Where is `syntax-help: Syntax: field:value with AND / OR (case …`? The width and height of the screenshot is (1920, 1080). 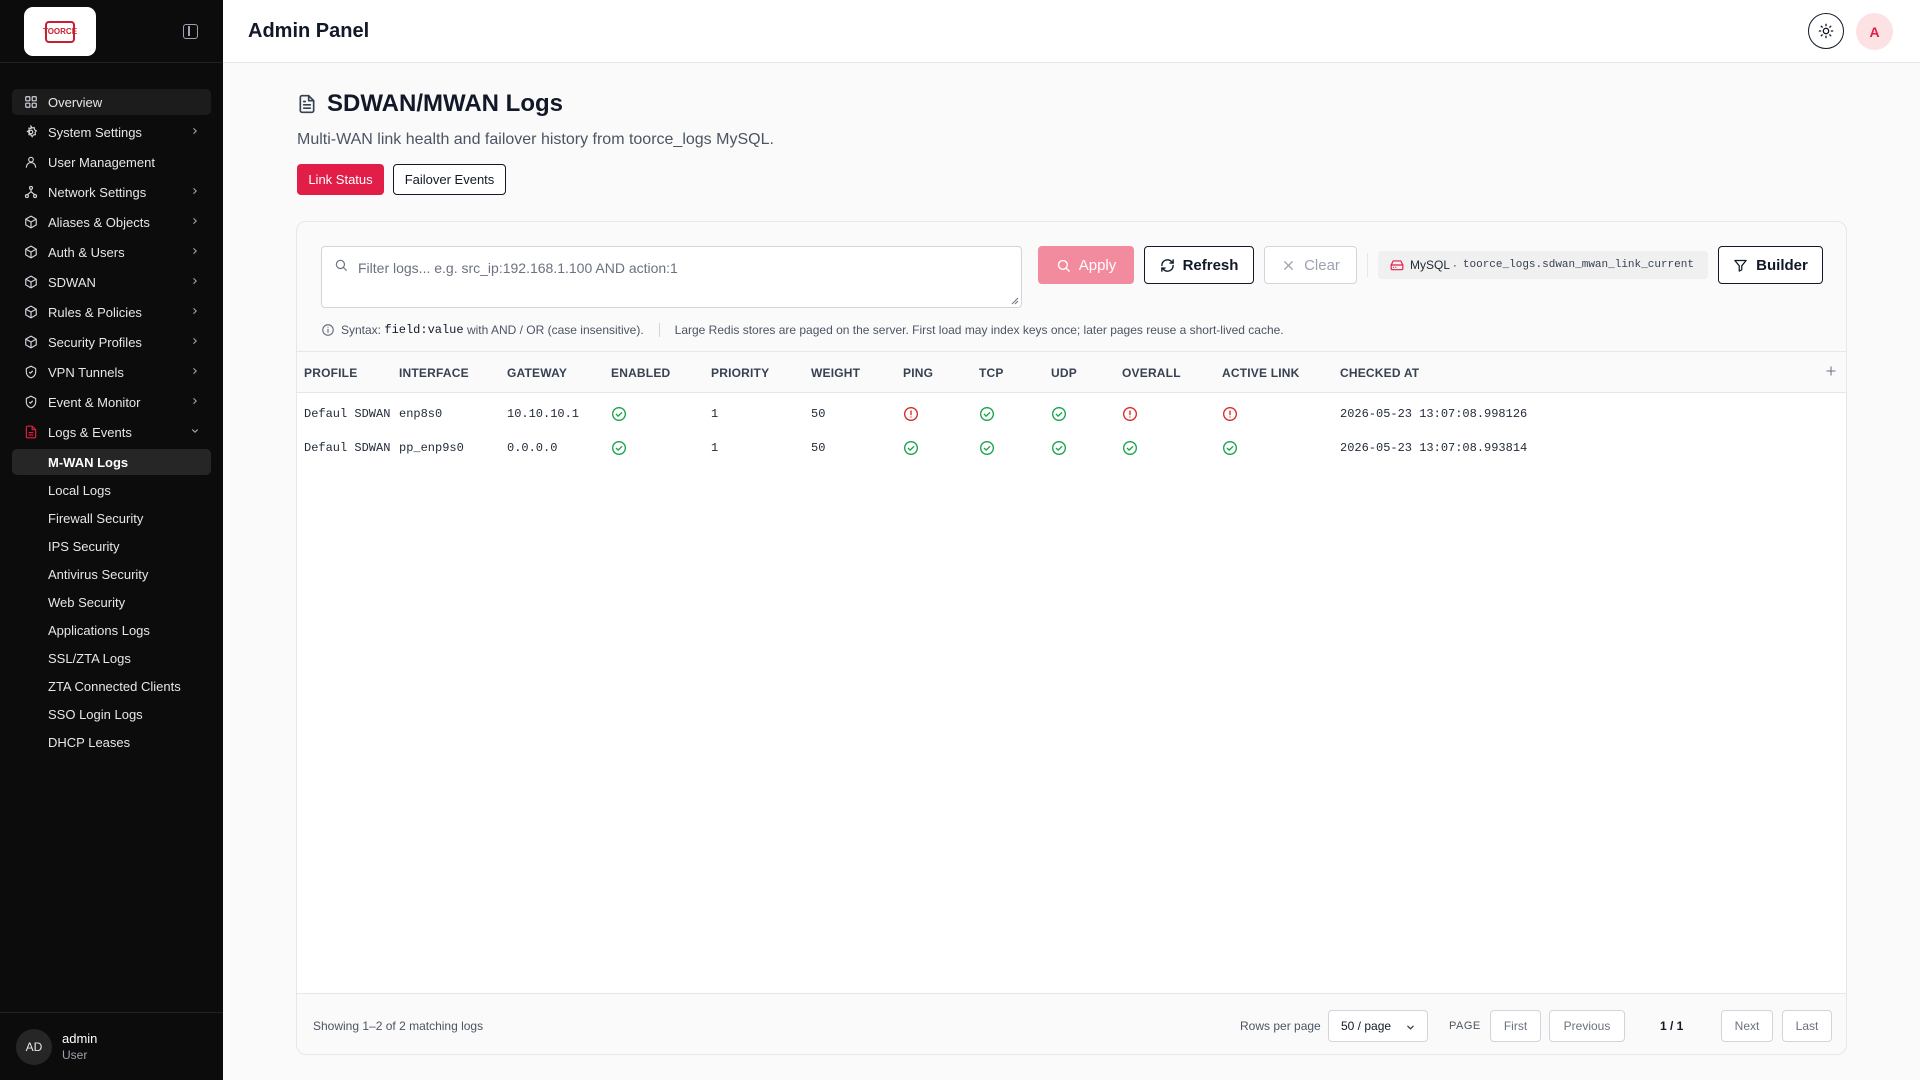 syntax-help: Syntax: field:value with AND / OR (case … is located at coordinates (1071, 330).